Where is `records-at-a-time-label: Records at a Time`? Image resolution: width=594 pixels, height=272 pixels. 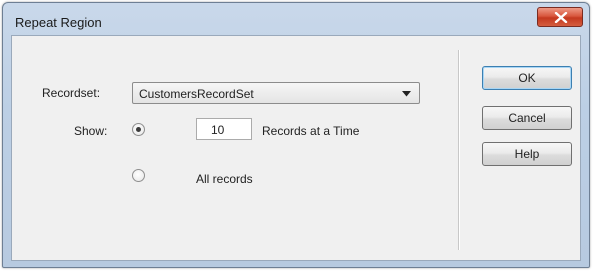 records-at-a-time-label: Records at a Time is located at coordinates (311, 131).